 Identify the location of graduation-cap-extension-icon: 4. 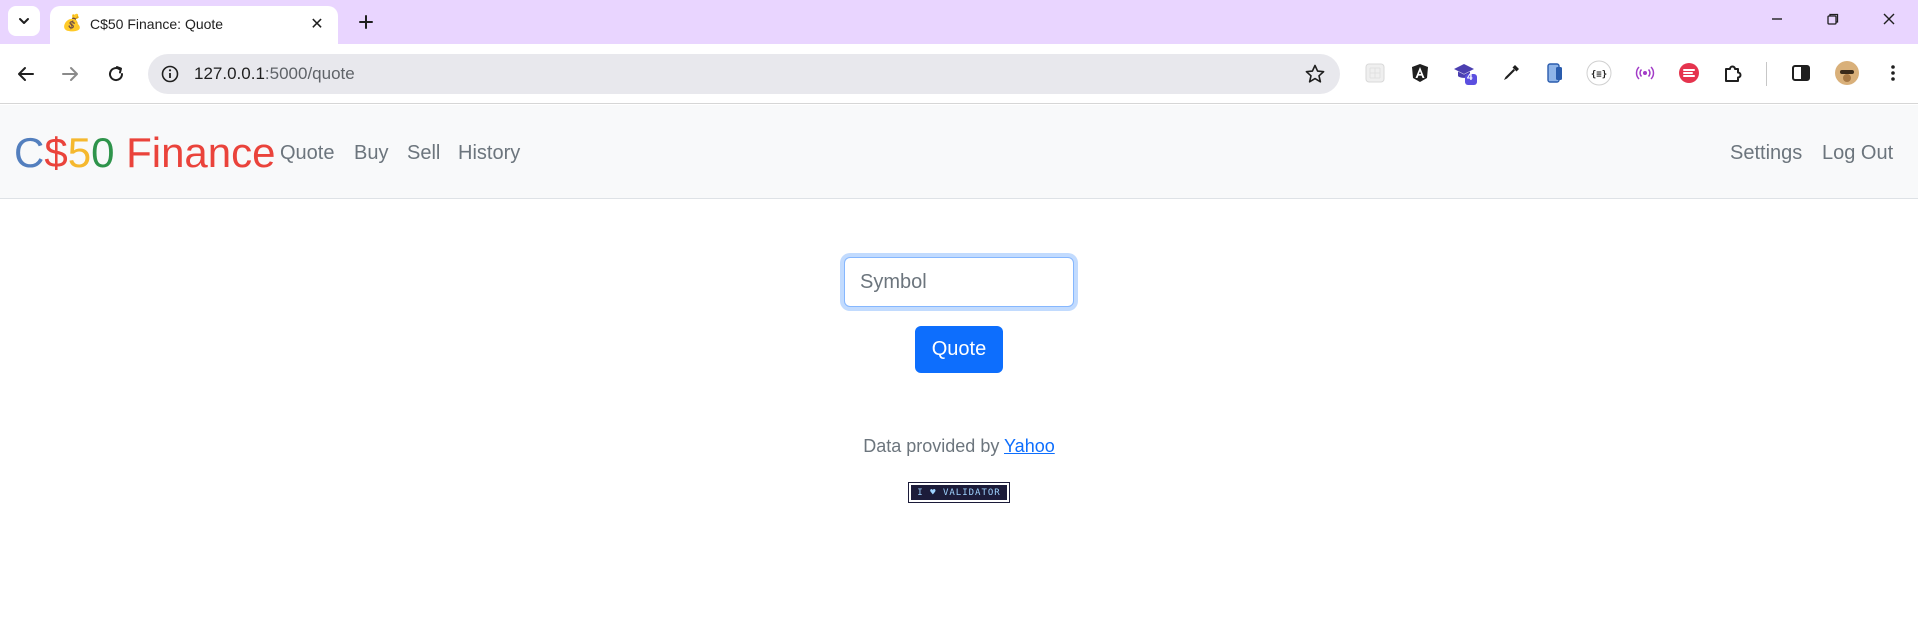
(1465, 73).